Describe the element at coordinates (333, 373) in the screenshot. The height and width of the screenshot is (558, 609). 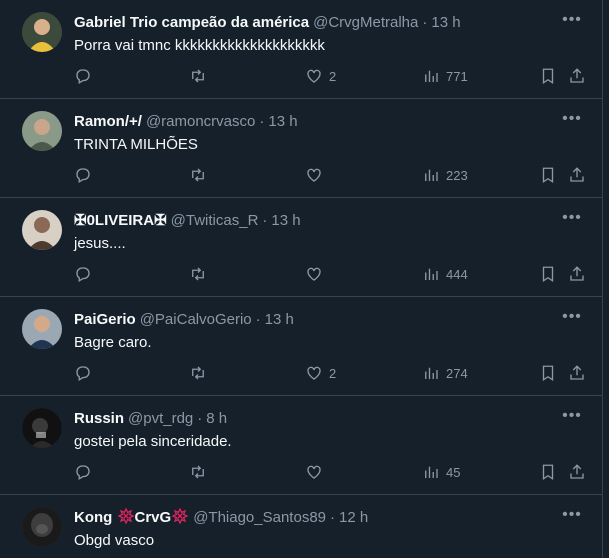
I see `like-count: 2` at that location.